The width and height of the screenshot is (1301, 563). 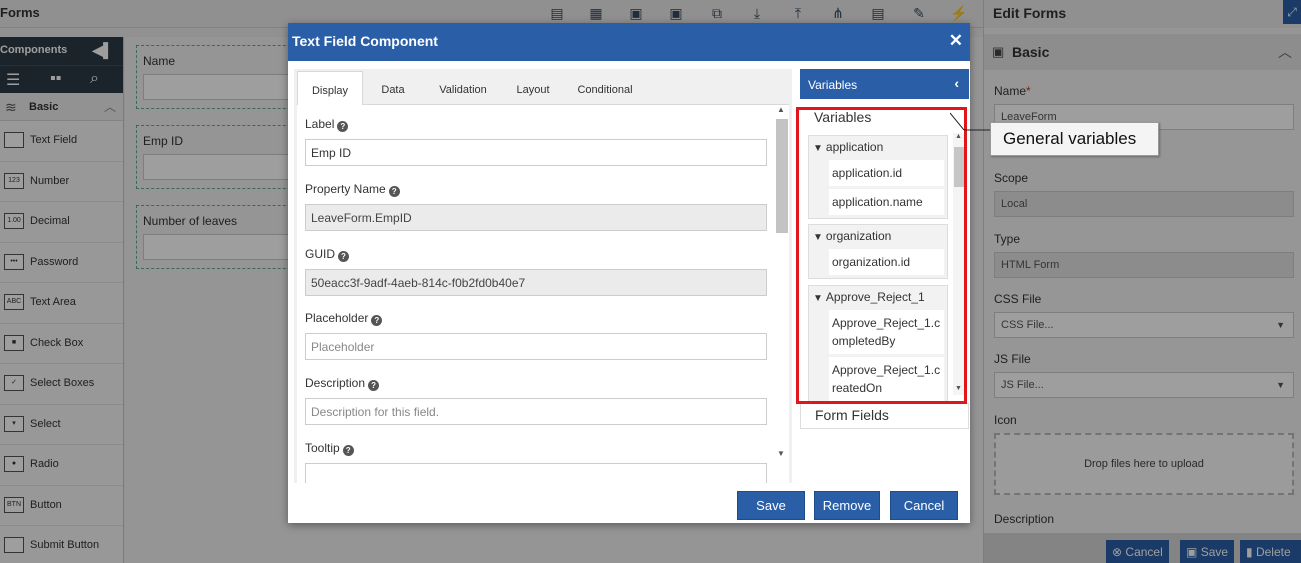 I want to click on guid-label-text: GUID, so click(x=320, y=254).